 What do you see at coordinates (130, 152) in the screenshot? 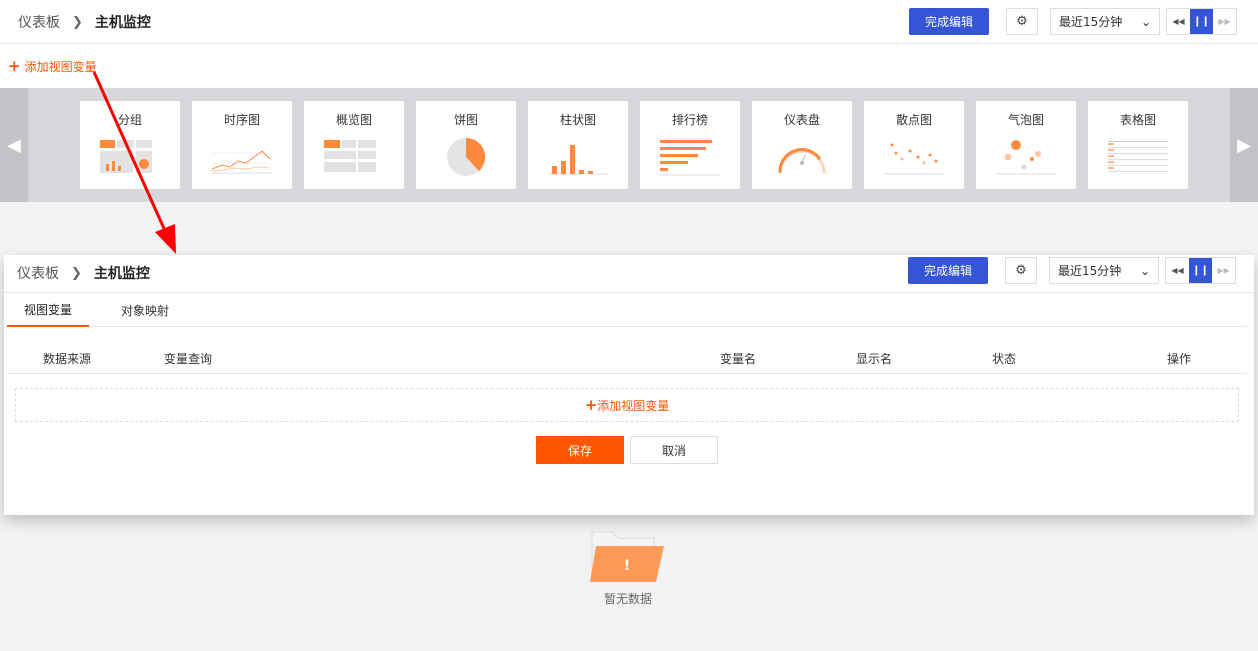
I see `annotation-arrow-line` at bounding box center [130, 152].